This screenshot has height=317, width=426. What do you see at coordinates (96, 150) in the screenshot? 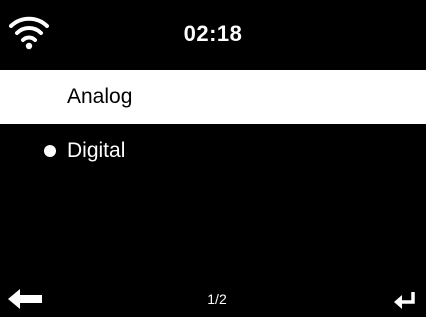
I see `menu-item-label: Digital` at bounding box center [96, 150].